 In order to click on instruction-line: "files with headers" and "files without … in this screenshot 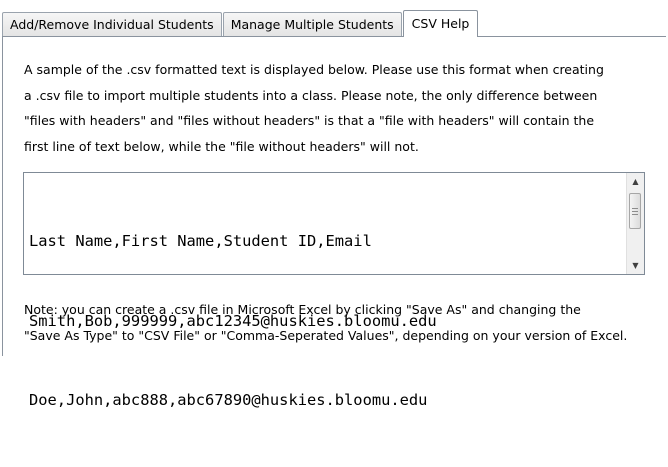, I will do `click(309, 120)`.